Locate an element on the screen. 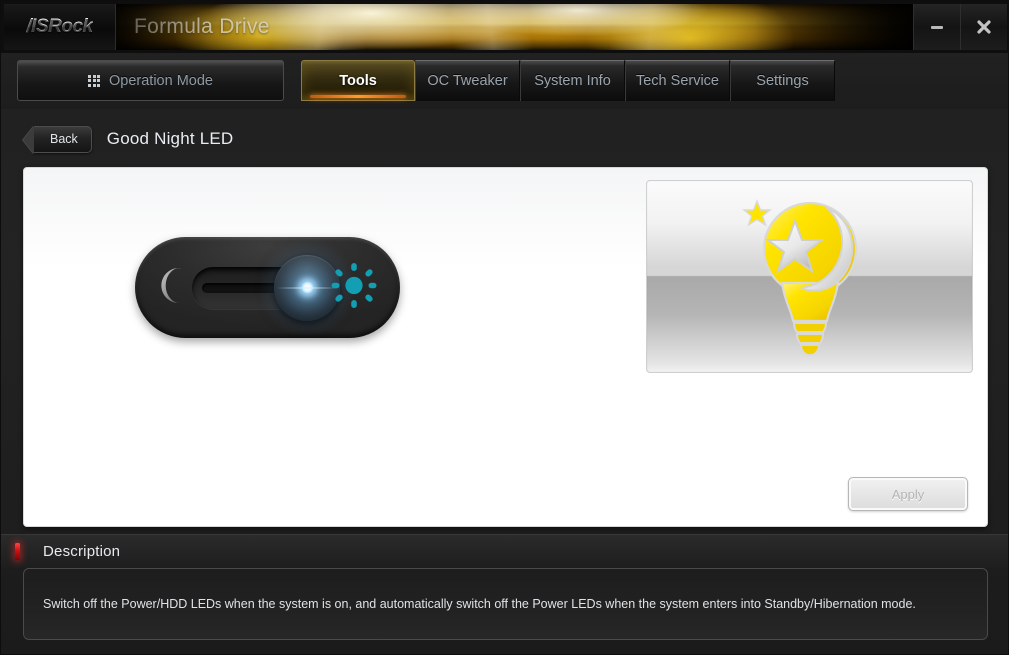 The height and width of the screenshot is (655, 1009). asrock-logo-text: /ISRock is located at coordinates (59, 26).